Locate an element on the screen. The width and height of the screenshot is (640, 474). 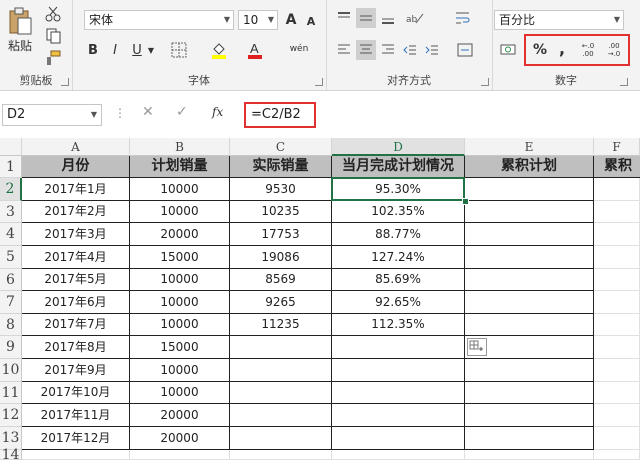
align-left-icon is located at coordinates (344, 50).